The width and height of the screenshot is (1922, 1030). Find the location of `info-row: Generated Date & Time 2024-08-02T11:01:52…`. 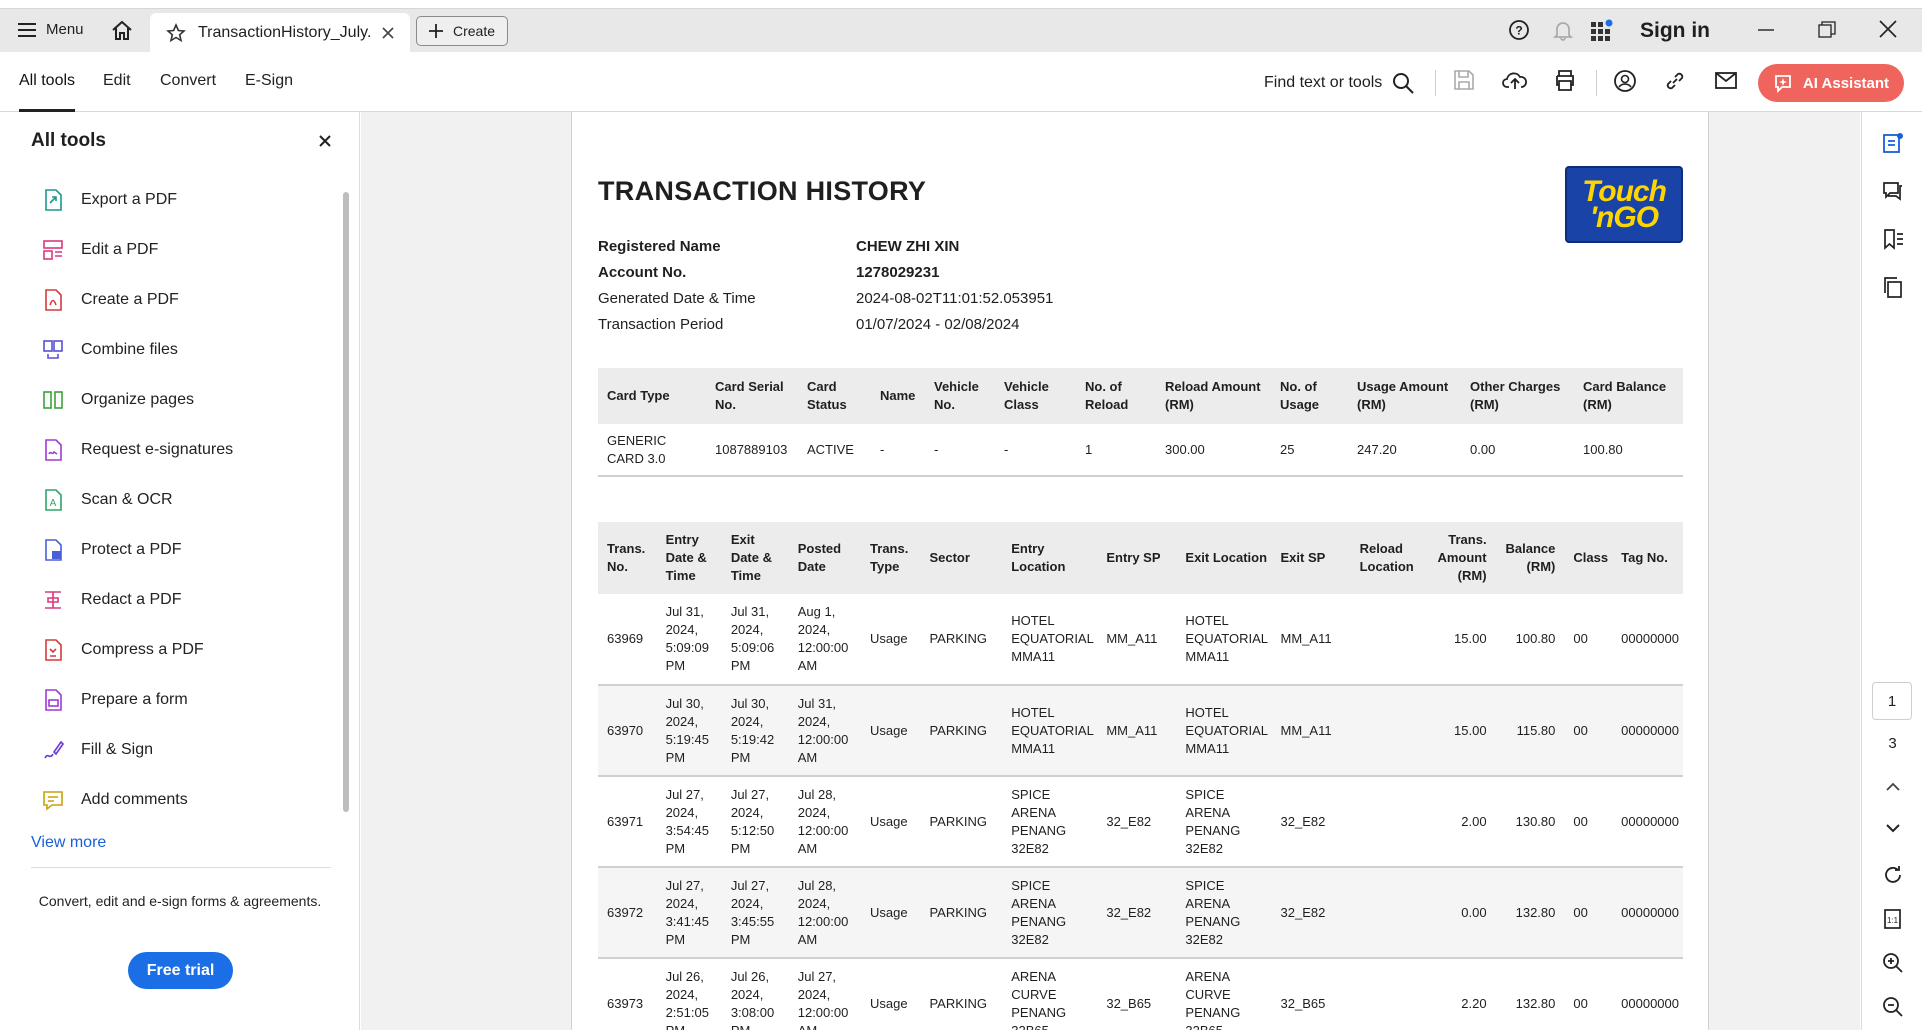

info-row: Generated Date & Time 2024-08-02T11:01:52… is located at coordinates (826, 298).